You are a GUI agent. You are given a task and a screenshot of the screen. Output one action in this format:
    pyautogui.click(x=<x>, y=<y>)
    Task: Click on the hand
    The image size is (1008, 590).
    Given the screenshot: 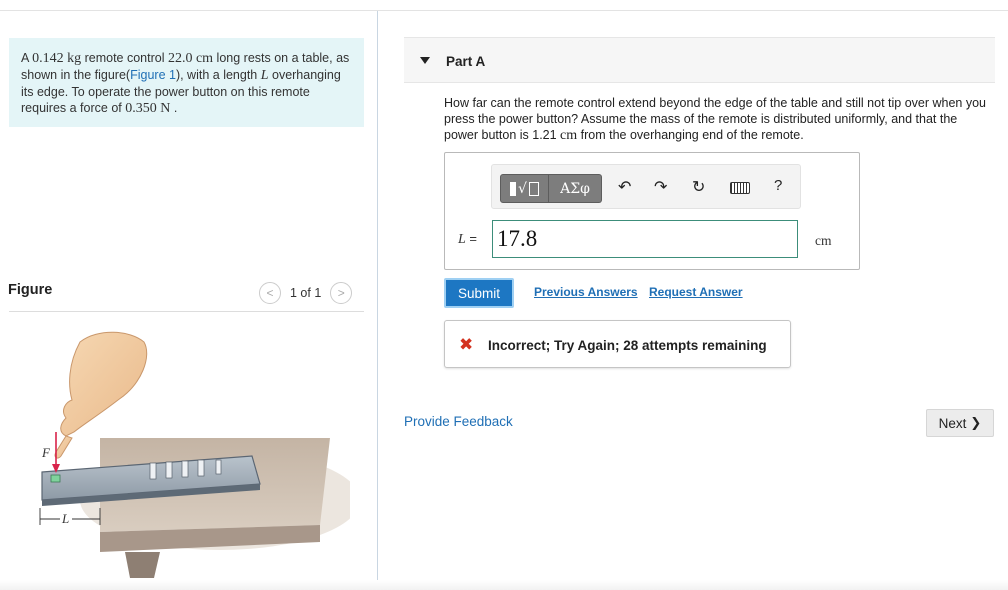 What is the action you would take?
    pyautogui.click(x=104, y=384)
    